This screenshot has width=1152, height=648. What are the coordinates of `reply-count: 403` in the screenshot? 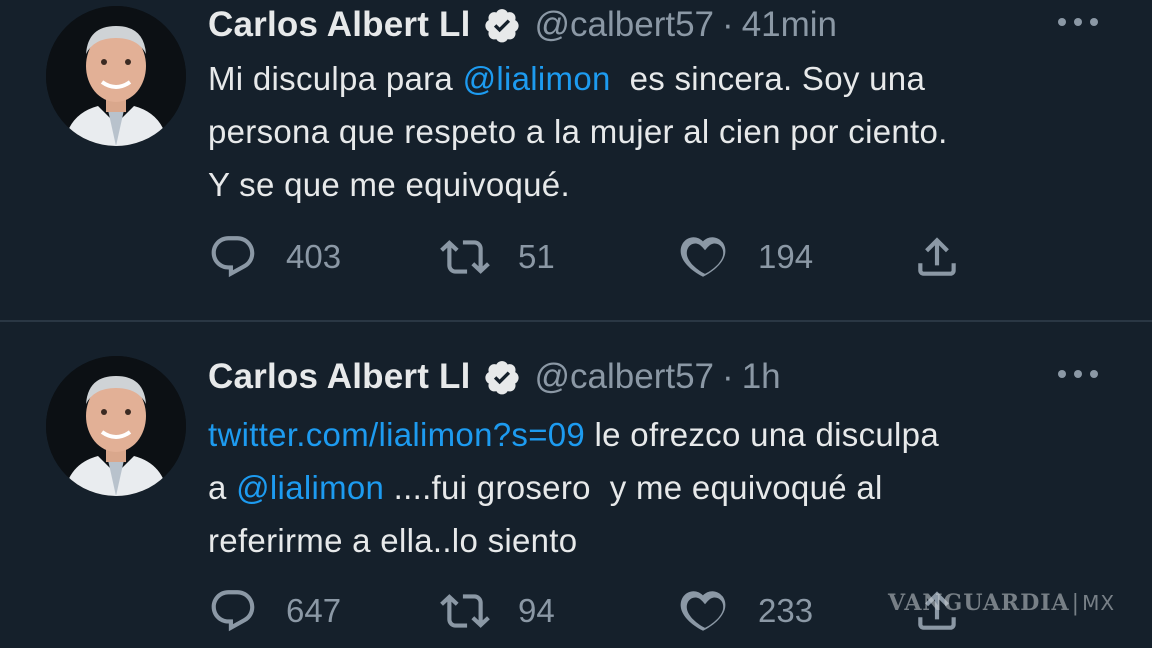 It's located at (314, 256).